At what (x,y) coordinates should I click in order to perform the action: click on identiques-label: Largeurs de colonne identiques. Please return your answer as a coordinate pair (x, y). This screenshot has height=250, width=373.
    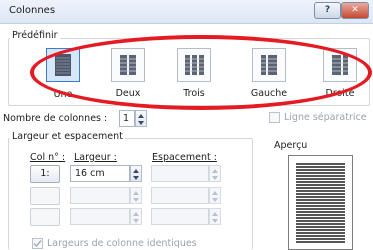
    Looking at the image, I should click on (122, 243).